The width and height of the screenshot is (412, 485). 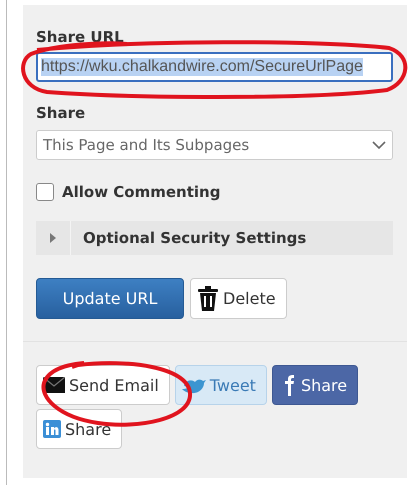 What do you see at coordinates (379, 145) in the screenshot?
I see `chevron-down-icon` at bounding box center [379, 145].